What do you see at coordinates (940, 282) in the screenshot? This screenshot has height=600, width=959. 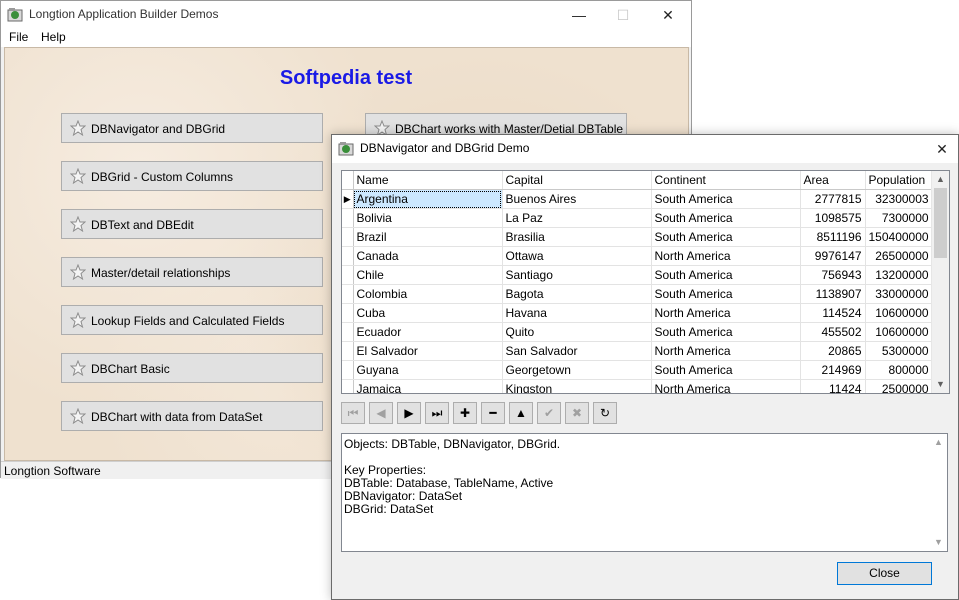 I see `grid-vertical-scrollbar: ▲ ▼` at bounding box center [940, 282].